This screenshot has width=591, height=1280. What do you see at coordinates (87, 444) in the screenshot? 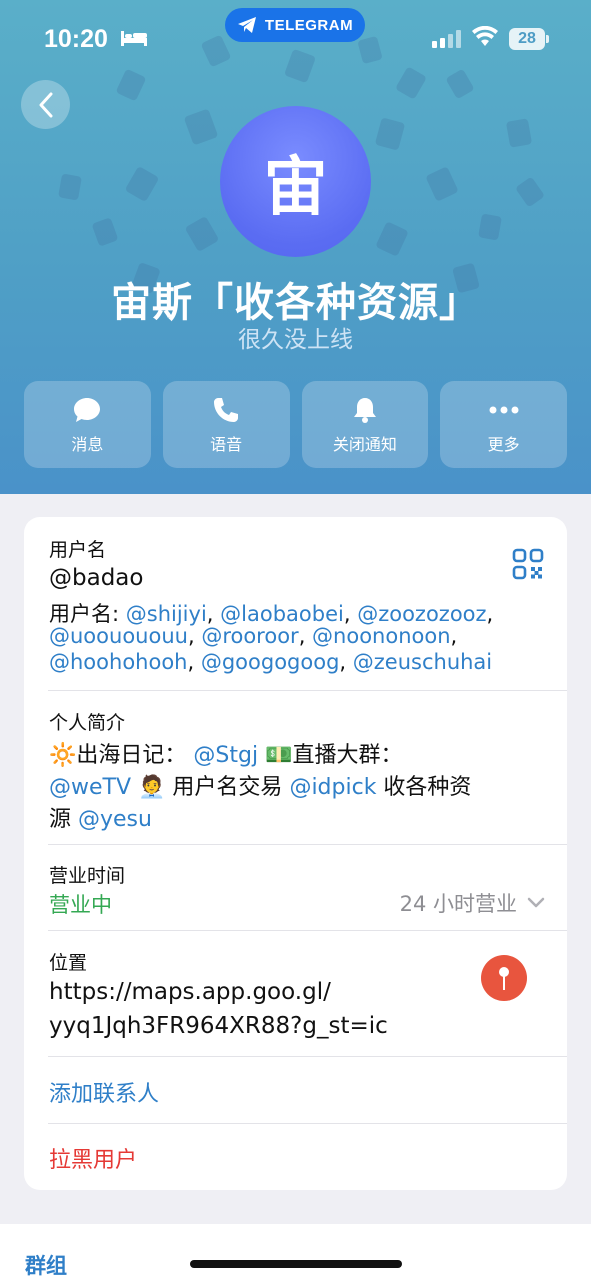
I see `message-label: 消息` at bounding box center [87, 444].